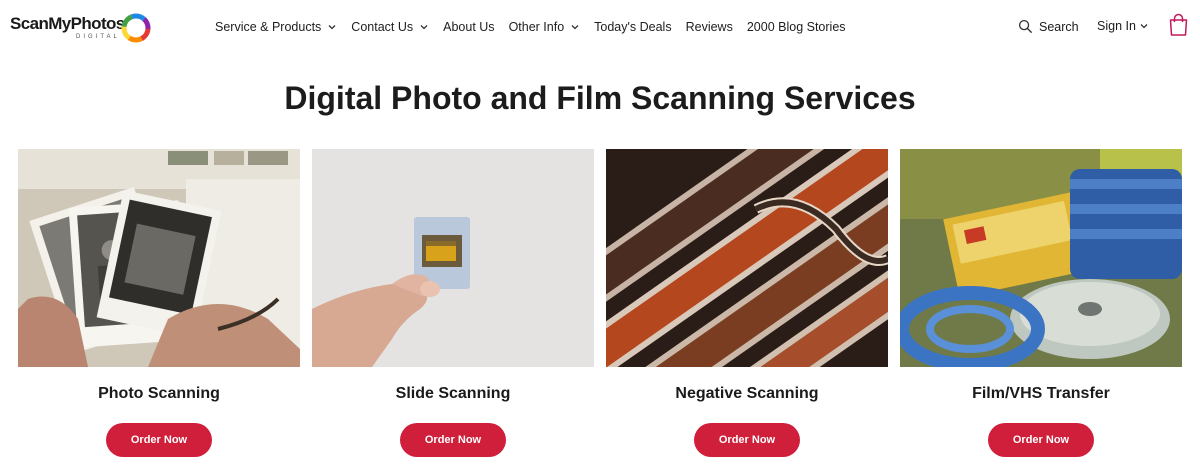 The width and height of the screenshot is (1200, 476). I want to click on shopping-bag-icon, so click(1178, 25).